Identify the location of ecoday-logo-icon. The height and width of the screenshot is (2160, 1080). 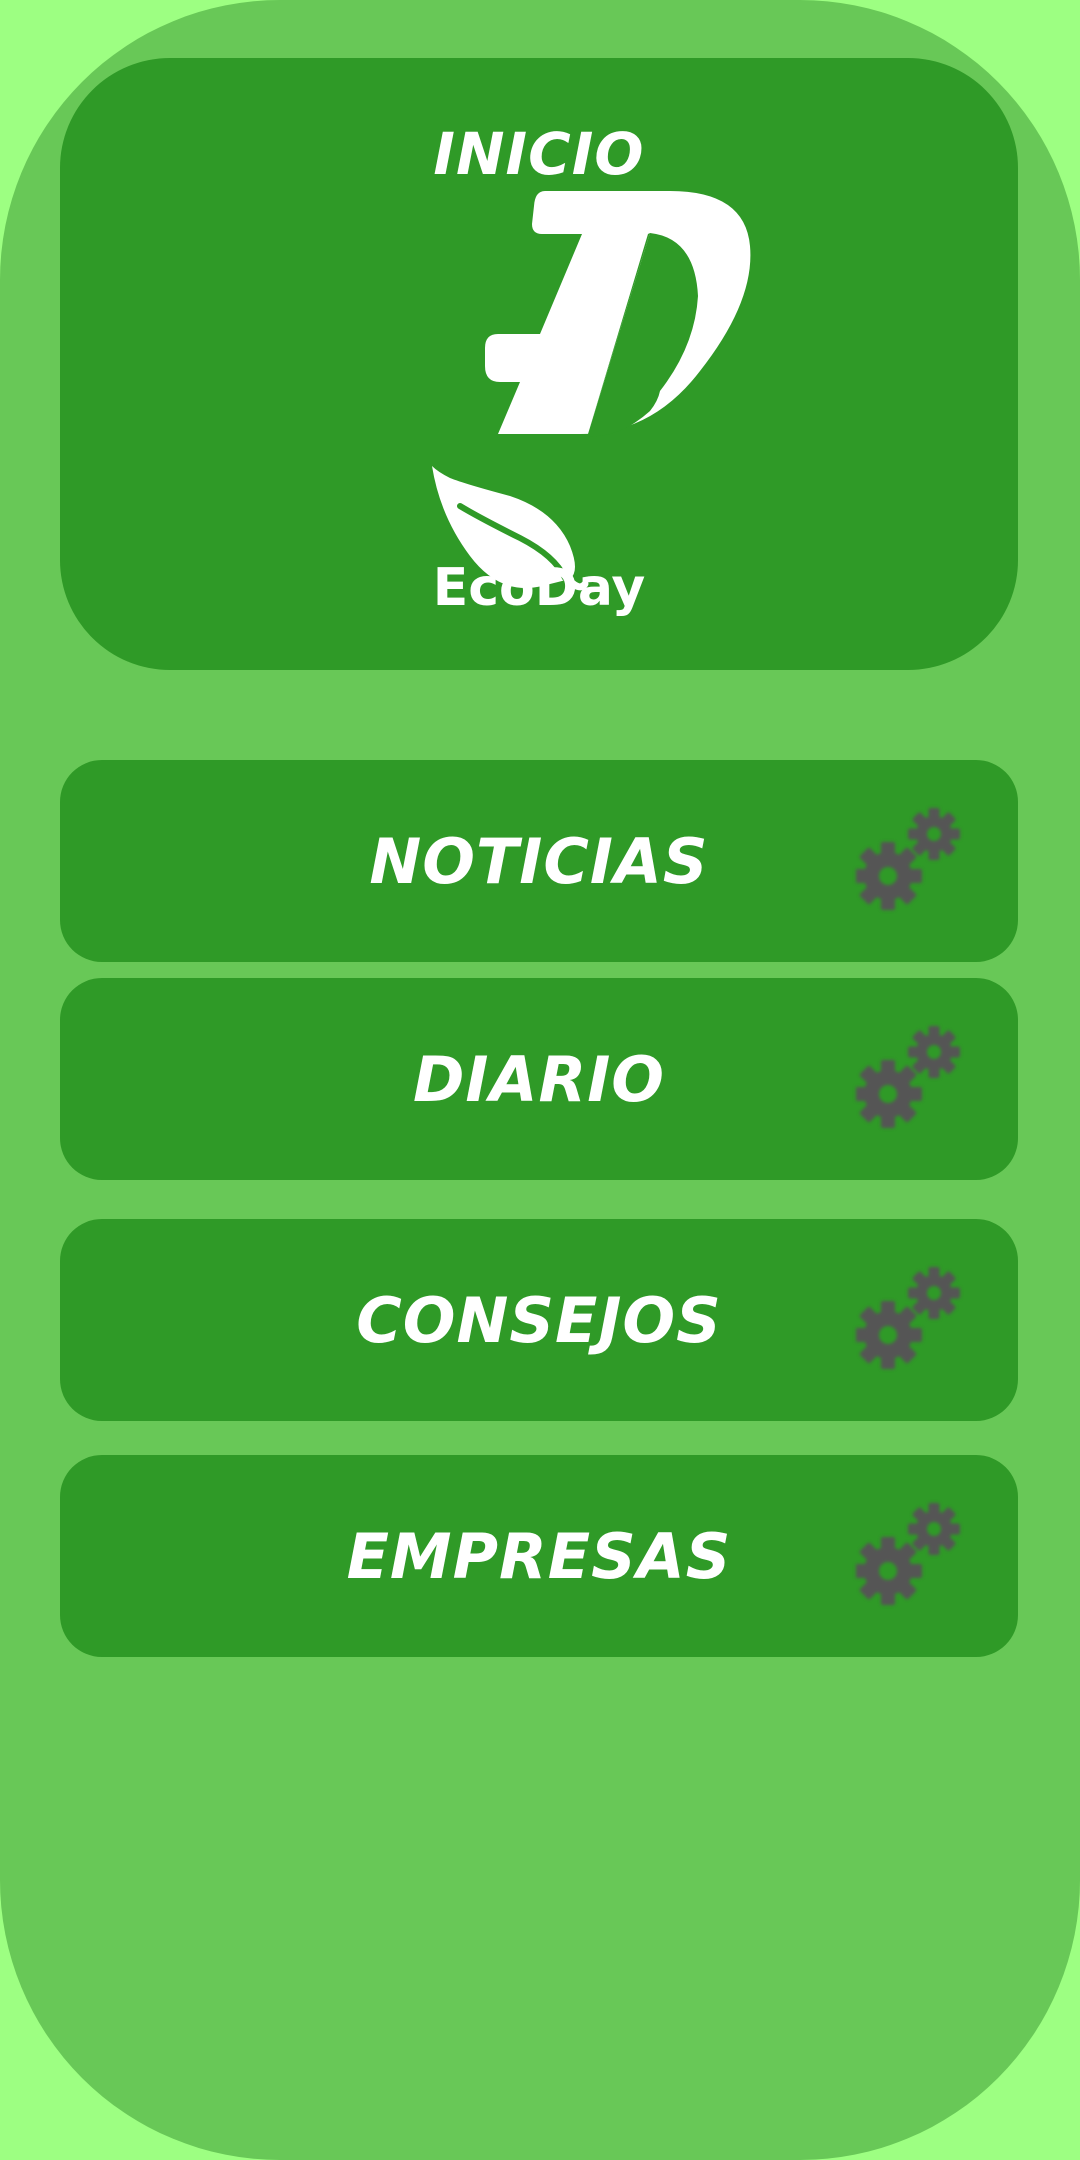
(591, 391).